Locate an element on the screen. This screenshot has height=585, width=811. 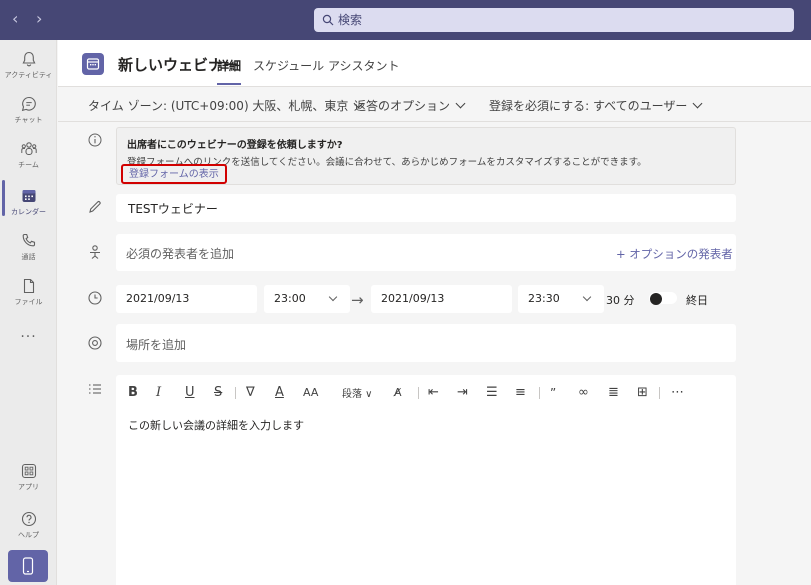
end-time-value: 23:30 is located at coordinates (544, 298).